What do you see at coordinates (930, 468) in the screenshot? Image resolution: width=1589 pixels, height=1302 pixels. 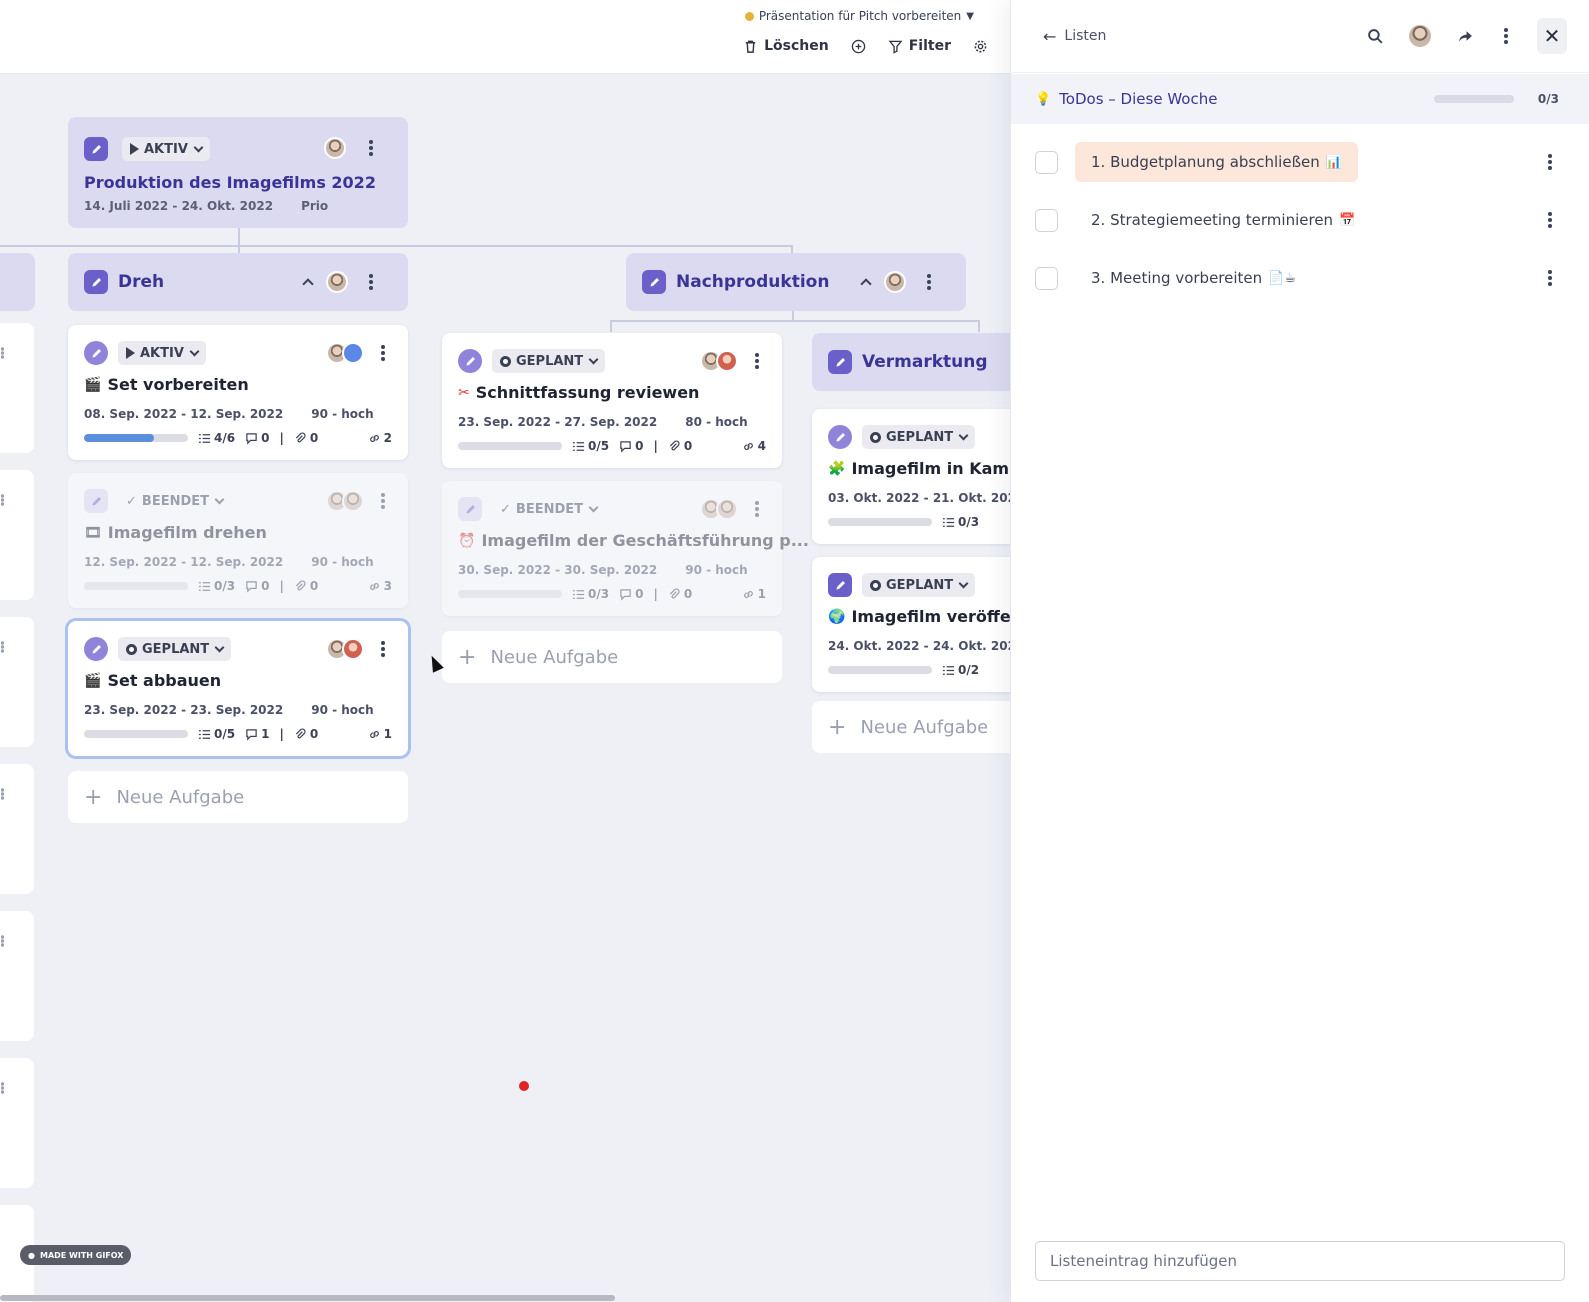 I see `task-title: Imagefilm in Kampag` at bounding box center [930, 468].